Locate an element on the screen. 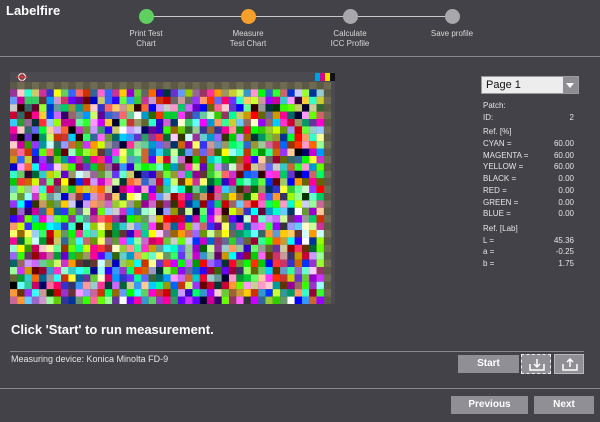 The width and height of the screenshot is (600, 422). previous-button: Previous is located at coordinates (489, 405).